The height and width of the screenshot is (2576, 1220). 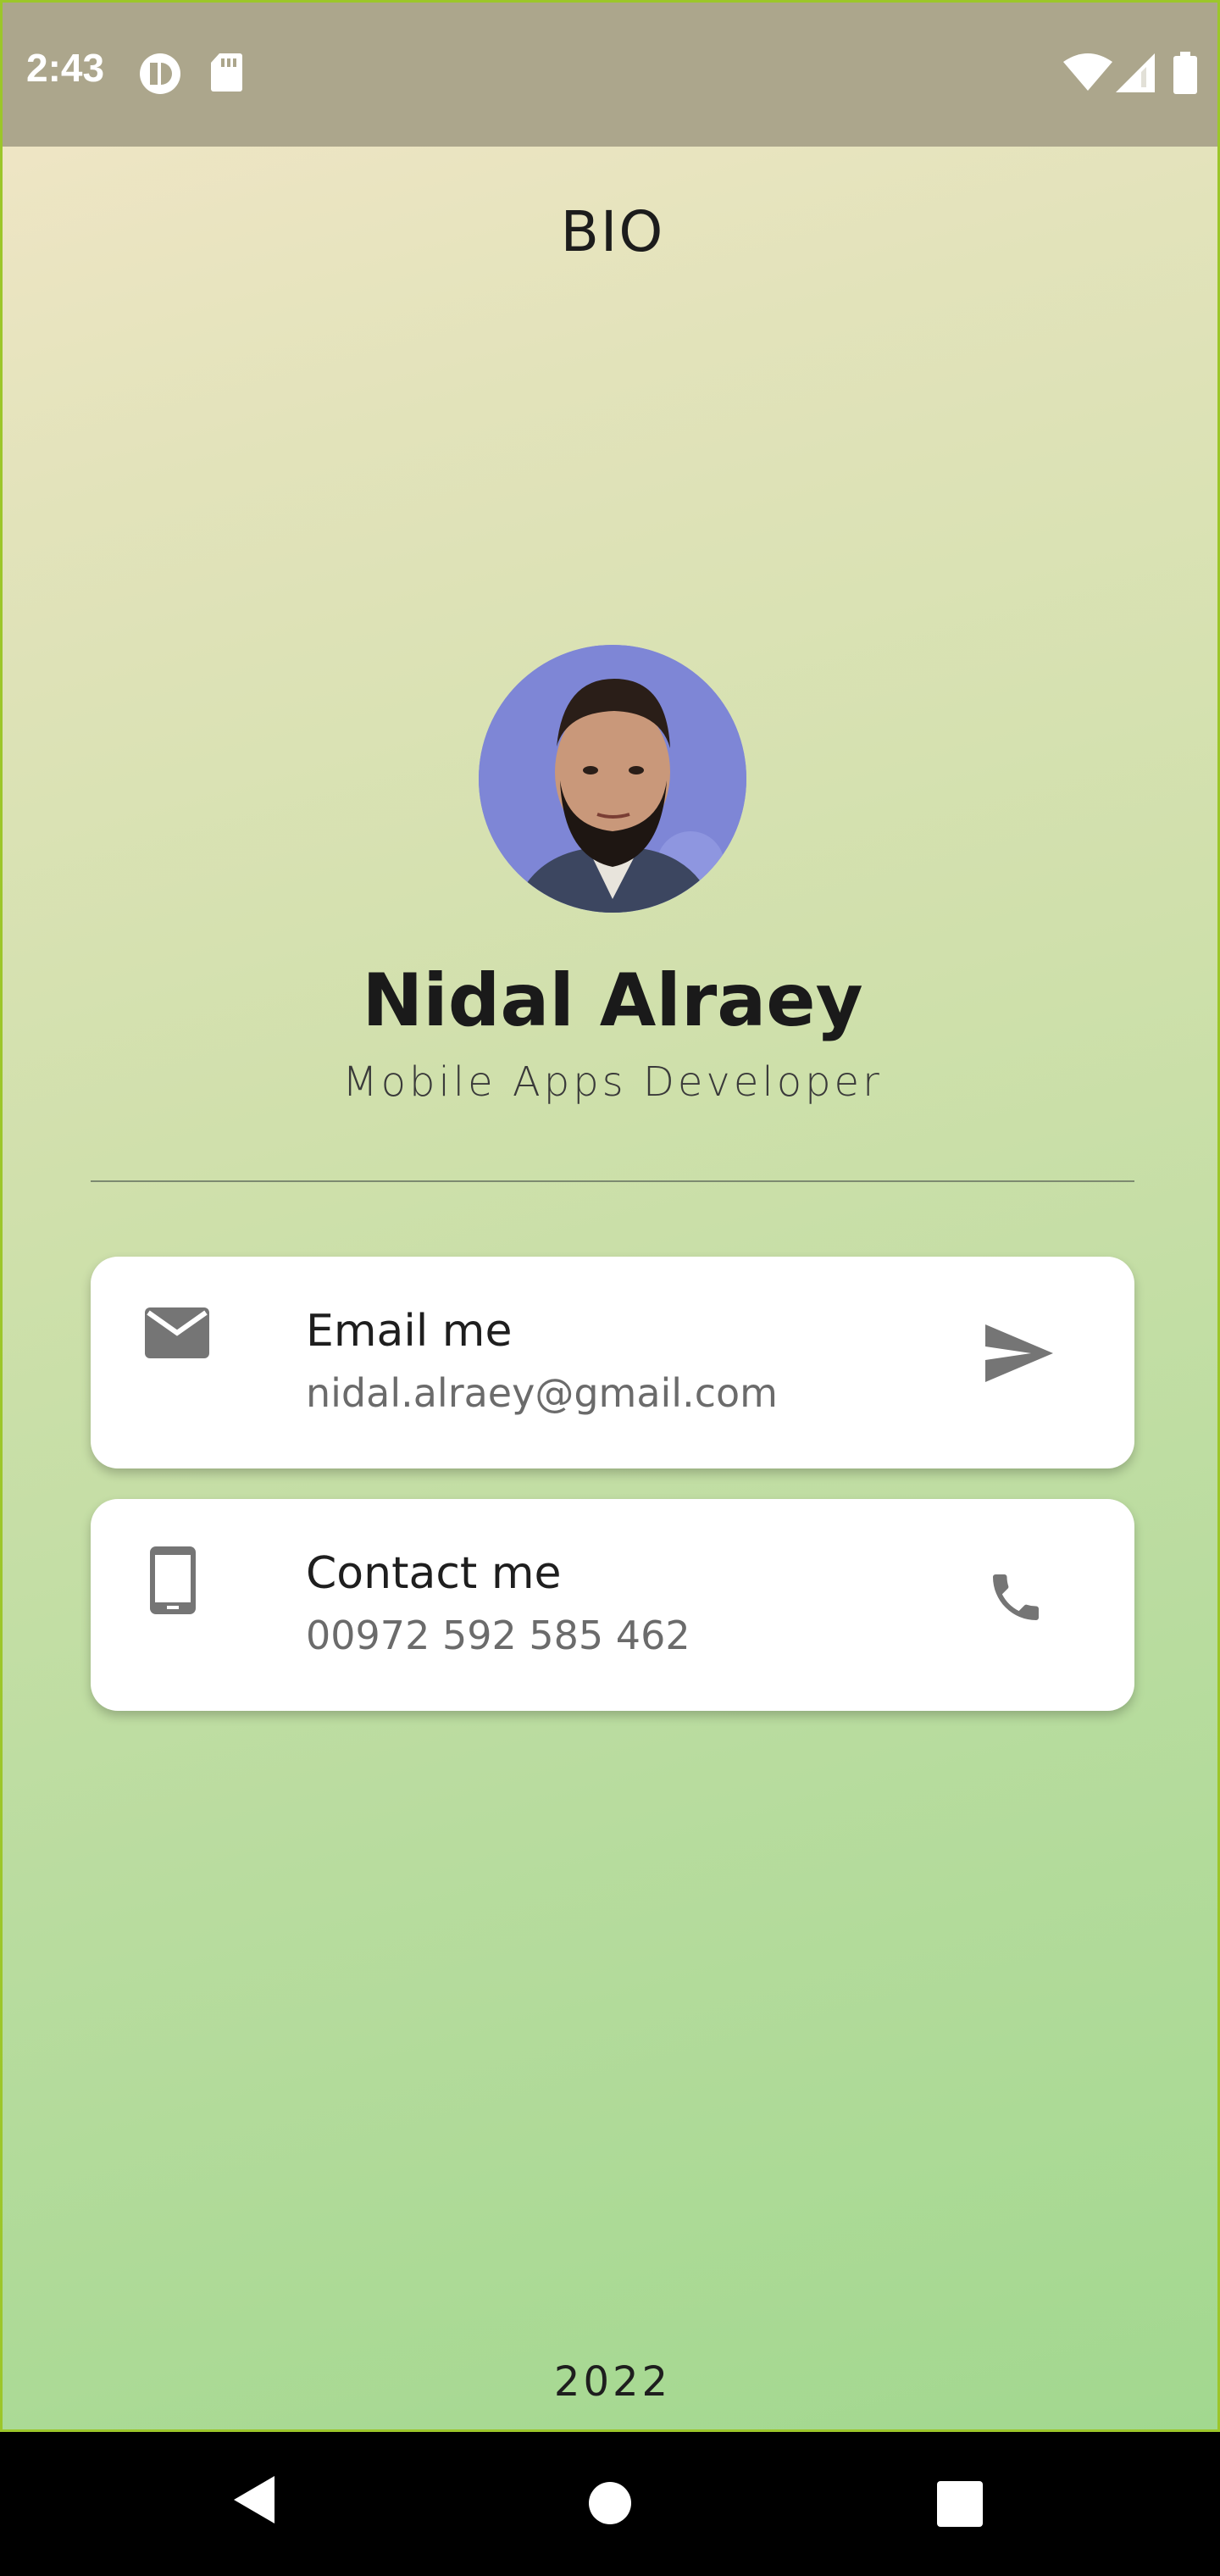 I want to click on cell-signal-icon, so click(x=1135, y=75).